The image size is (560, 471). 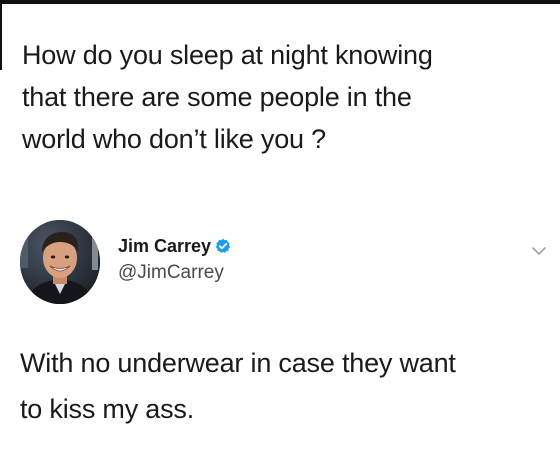 What do you see at coordinates (174, 259) in the screenshot?
I see `tweet-author: Jim Carrey @JimCarrey` at bounding box center [174, 259].